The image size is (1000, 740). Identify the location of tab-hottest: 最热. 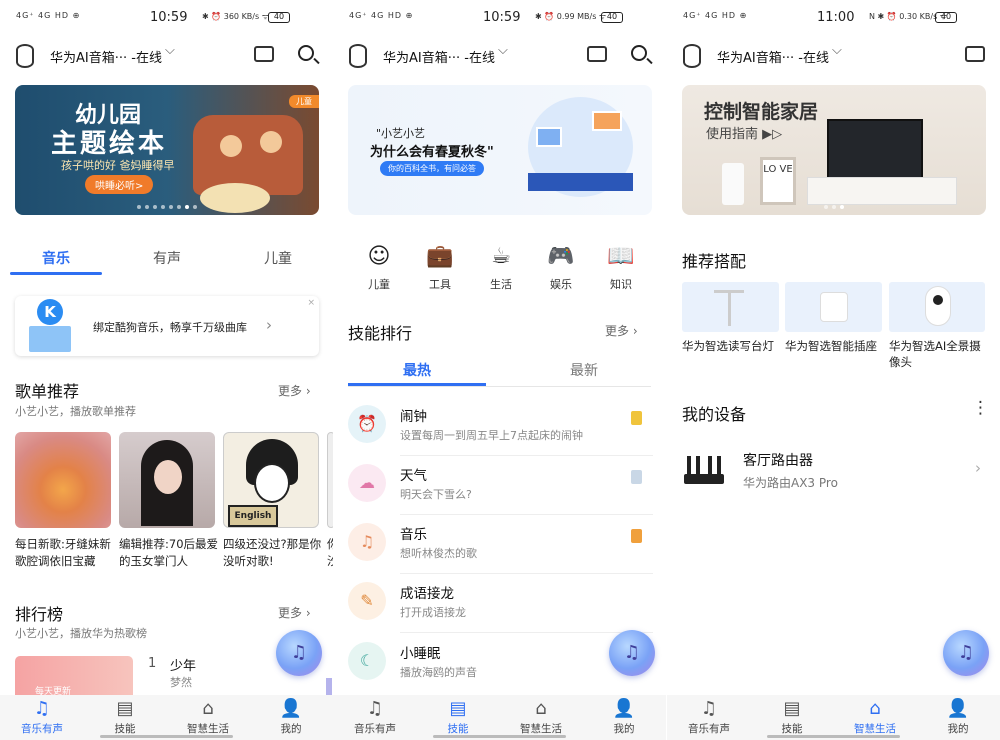
(417, 370).